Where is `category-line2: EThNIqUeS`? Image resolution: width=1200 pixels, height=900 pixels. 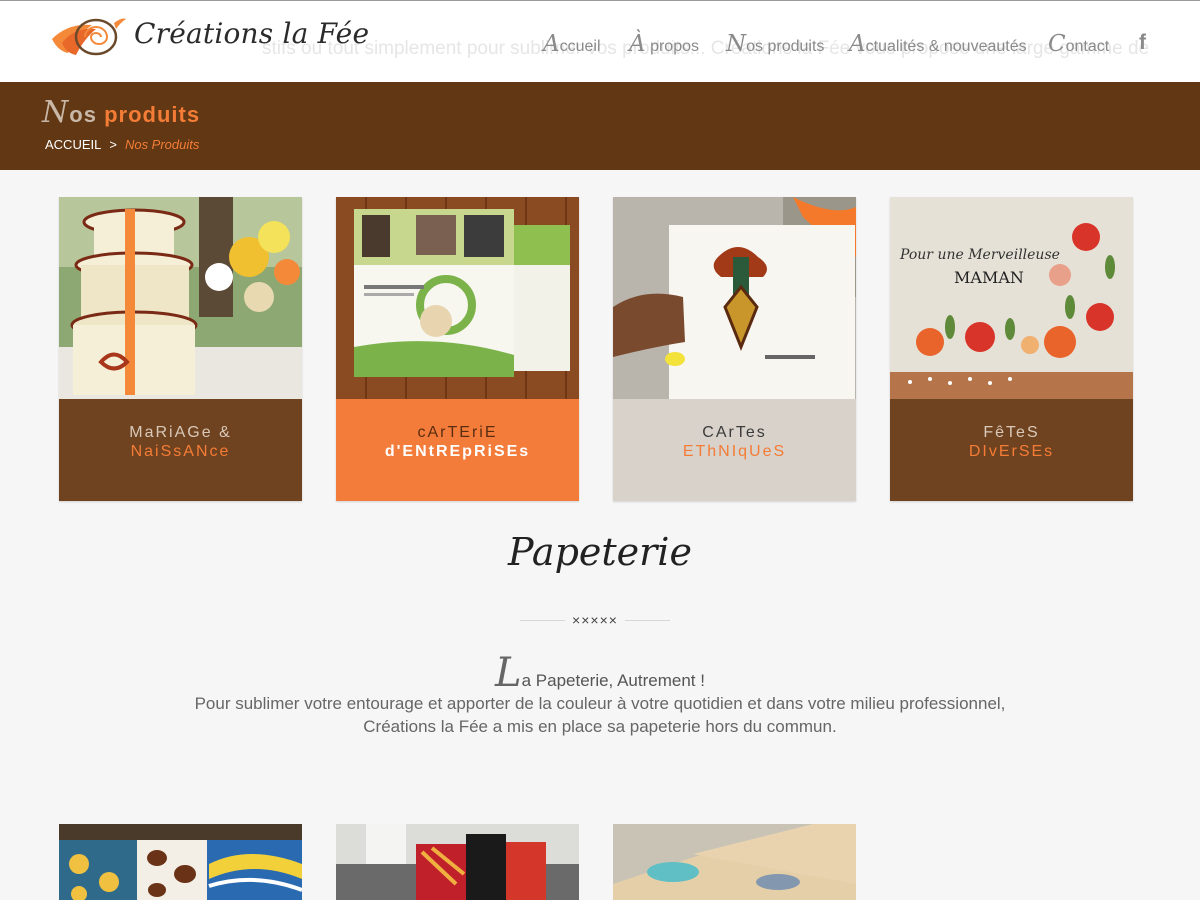 category-line2: EThNIqUeS is located at coordinates (734, 451).